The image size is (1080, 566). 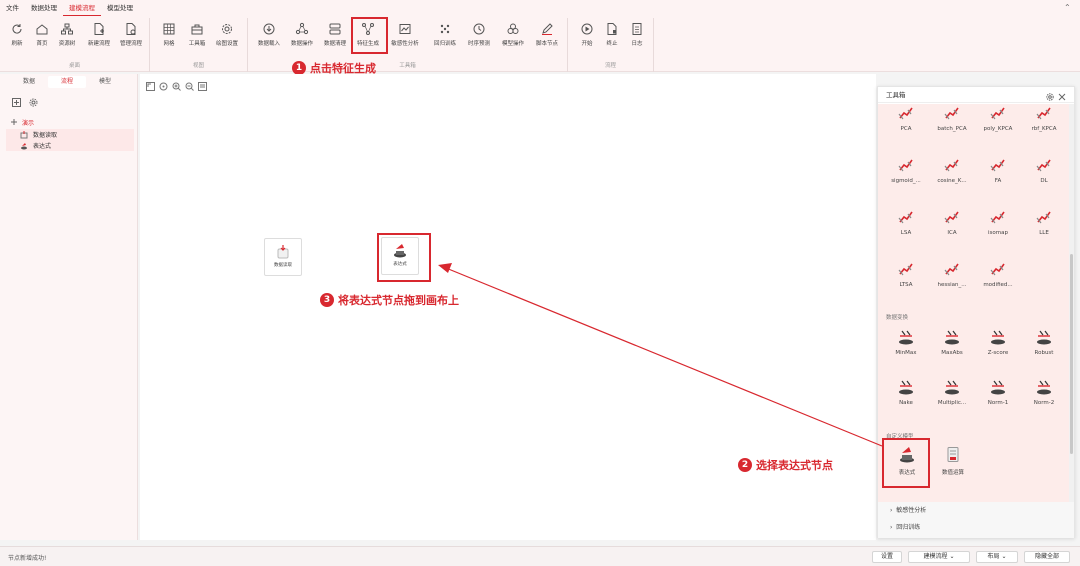 I want to click on menu-file: 文件, so click(x=12, y=8).